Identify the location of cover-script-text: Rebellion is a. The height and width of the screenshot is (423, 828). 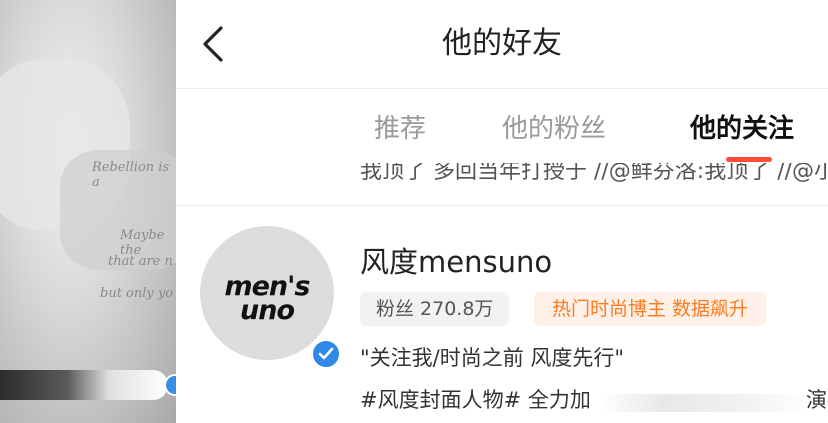
(131, 175).